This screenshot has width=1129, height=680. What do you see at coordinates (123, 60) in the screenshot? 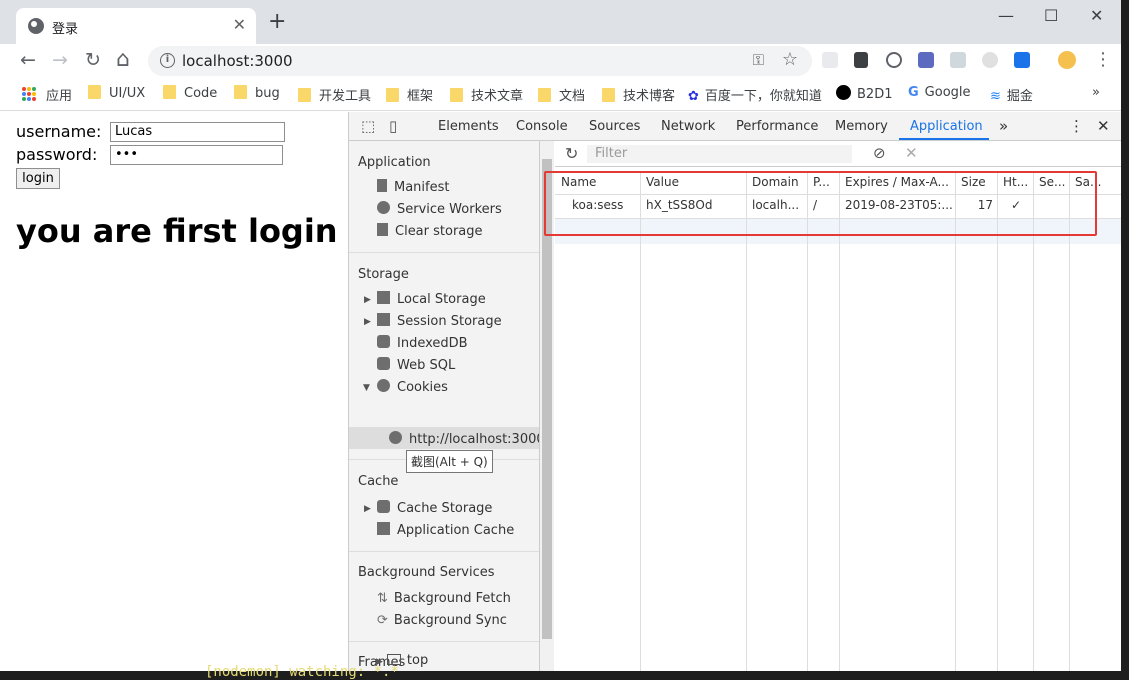
I see `home-icon: ⌂` at bounding box center [123, 60].